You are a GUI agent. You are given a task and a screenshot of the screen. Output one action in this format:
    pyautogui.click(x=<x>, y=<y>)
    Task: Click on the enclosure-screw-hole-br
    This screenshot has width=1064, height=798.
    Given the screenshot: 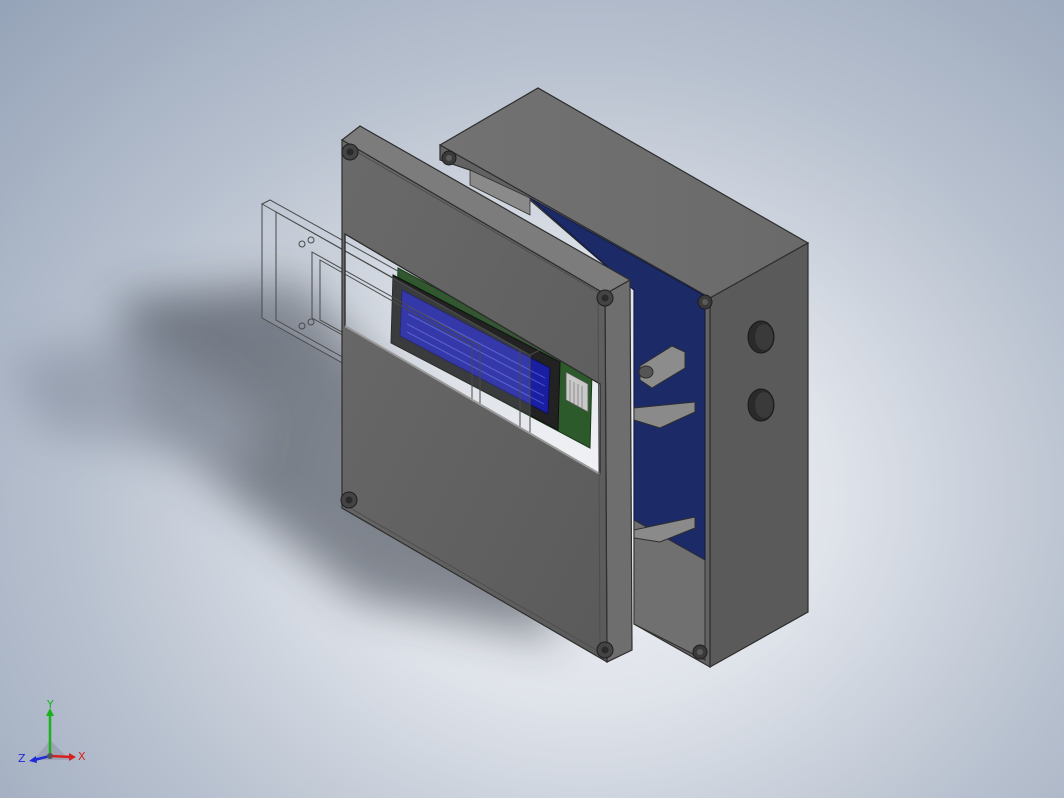 What is the action you would take?
    pyautogui.click(x=700, y=652)
    